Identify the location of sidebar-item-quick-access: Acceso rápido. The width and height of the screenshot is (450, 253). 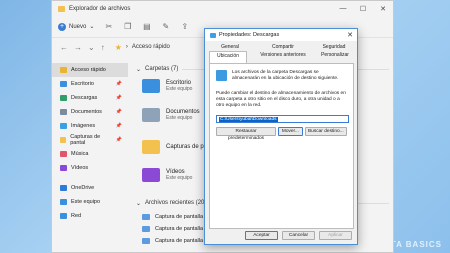
(90, 70).